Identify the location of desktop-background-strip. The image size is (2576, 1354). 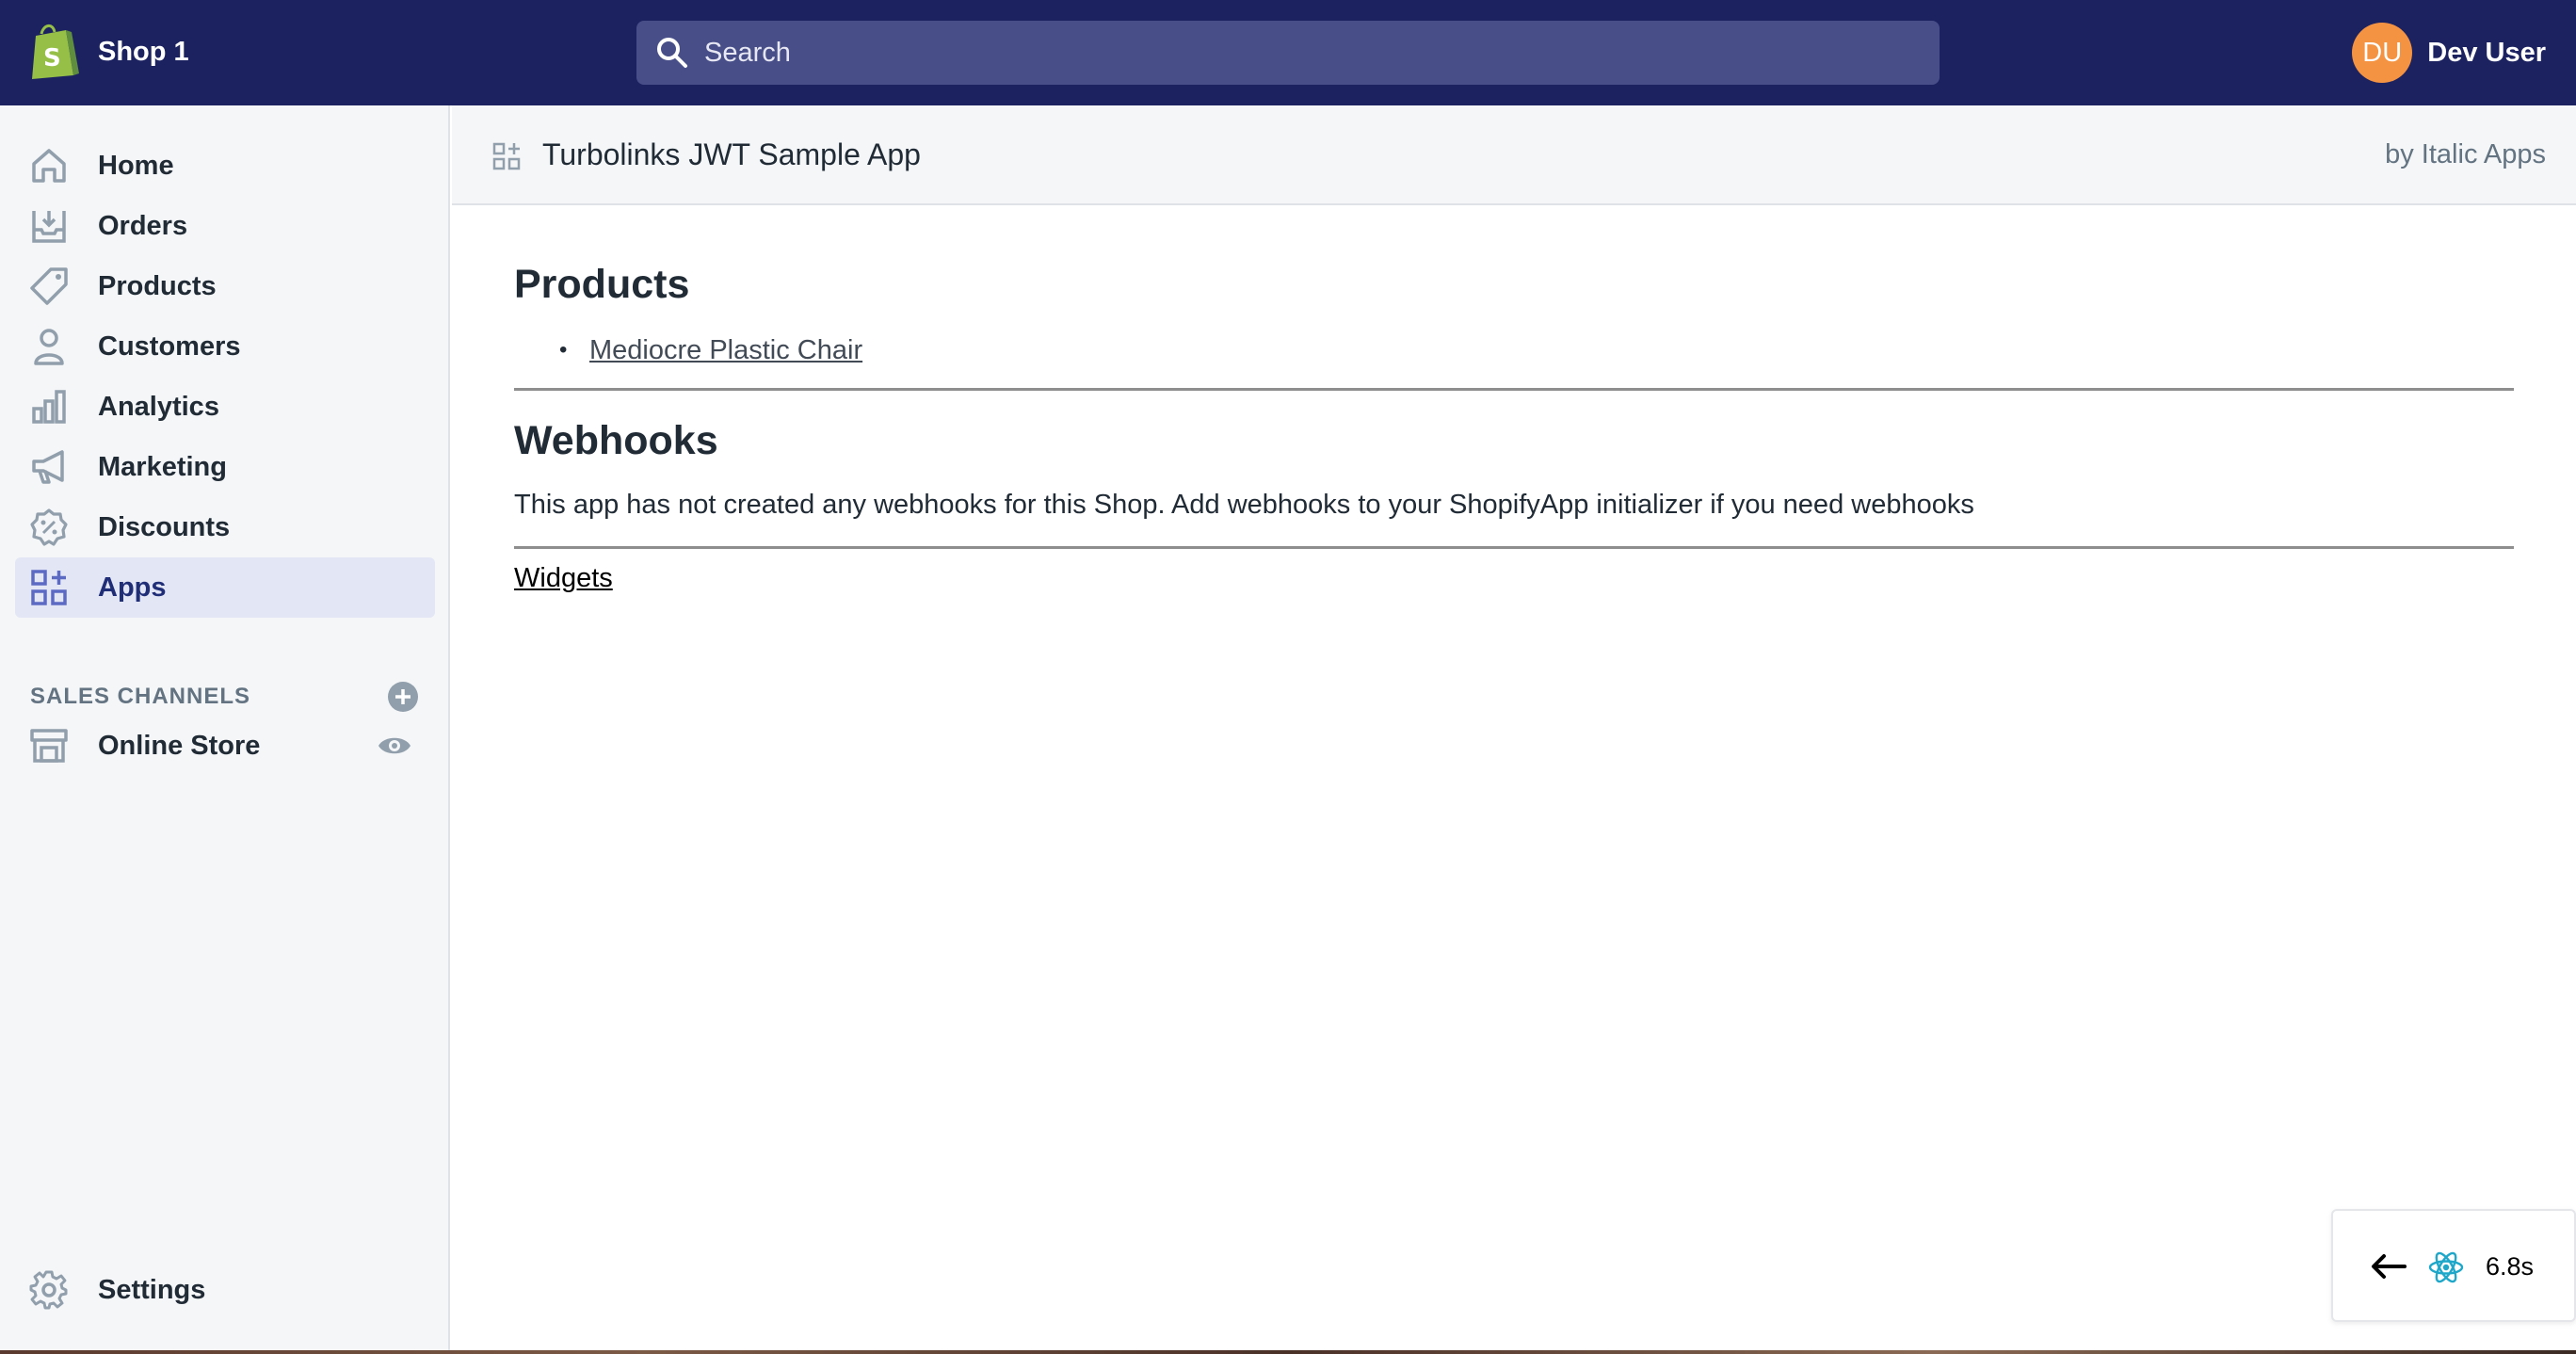
(1288, 1352).